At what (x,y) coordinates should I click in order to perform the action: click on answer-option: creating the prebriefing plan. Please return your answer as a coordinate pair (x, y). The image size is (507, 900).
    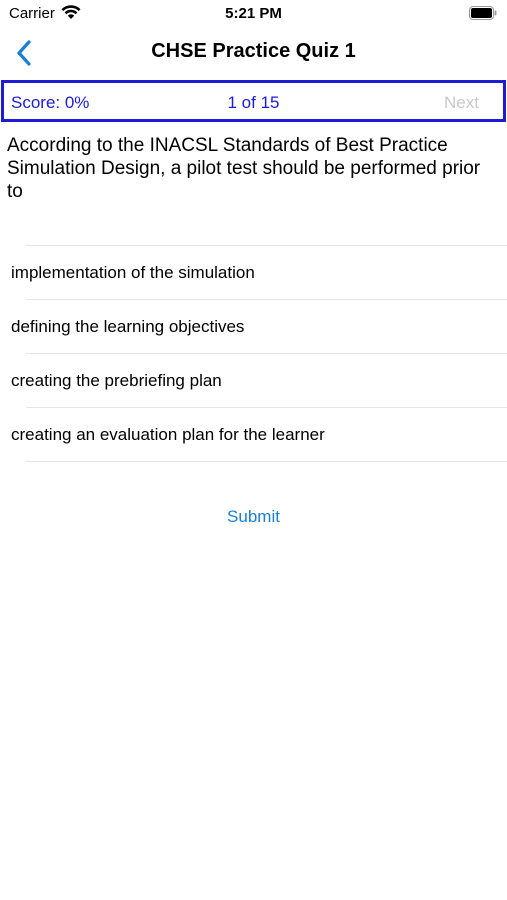
    Looking at the image, I should click on (253, 380).